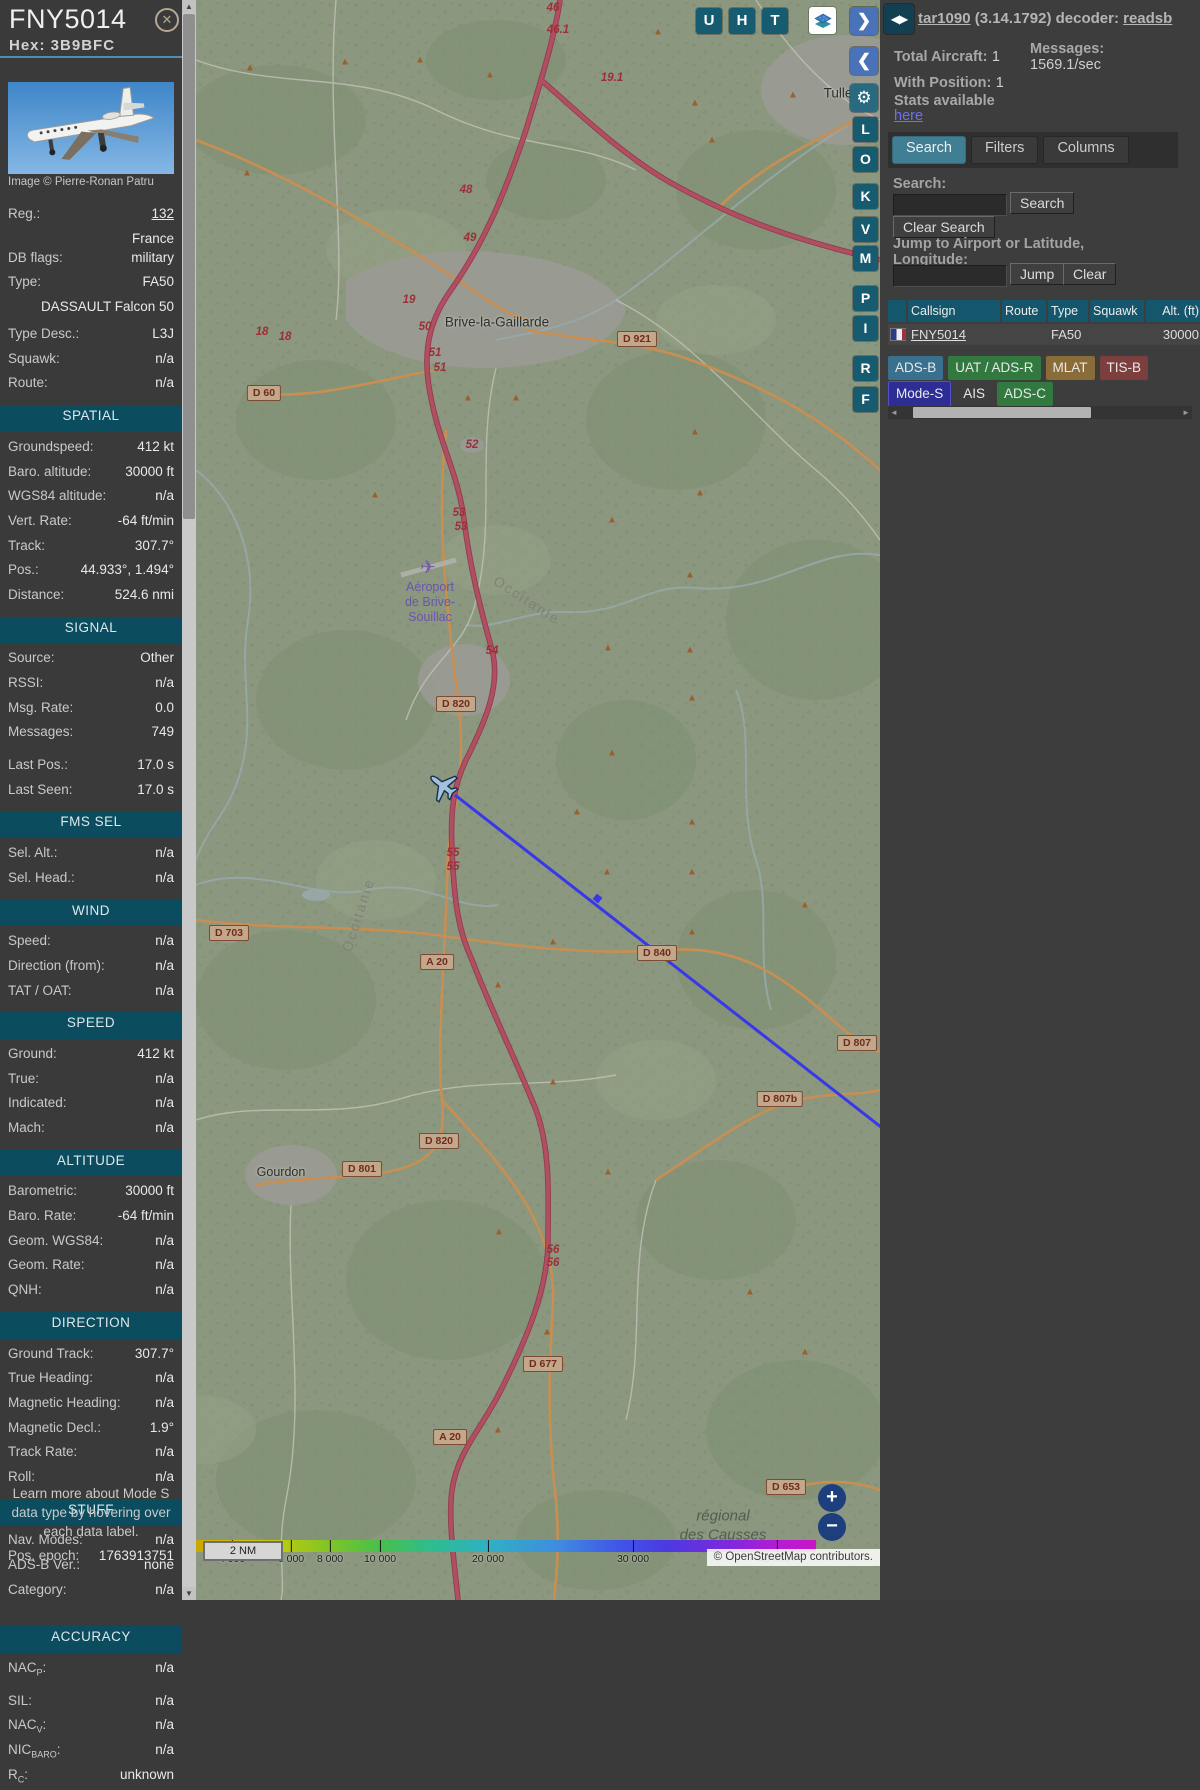 The height and width of the screenshot is (1790, 1200). I want to click on jump-button: Jump, so click(1037, 274).